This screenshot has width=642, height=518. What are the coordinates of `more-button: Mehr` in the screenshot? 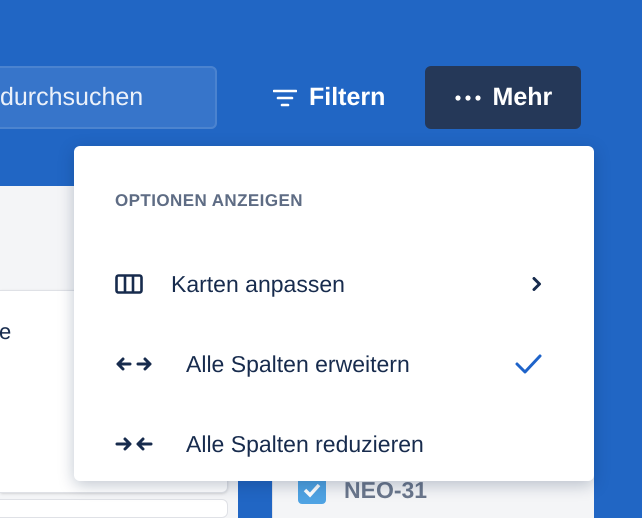 It's located at (503, 97).